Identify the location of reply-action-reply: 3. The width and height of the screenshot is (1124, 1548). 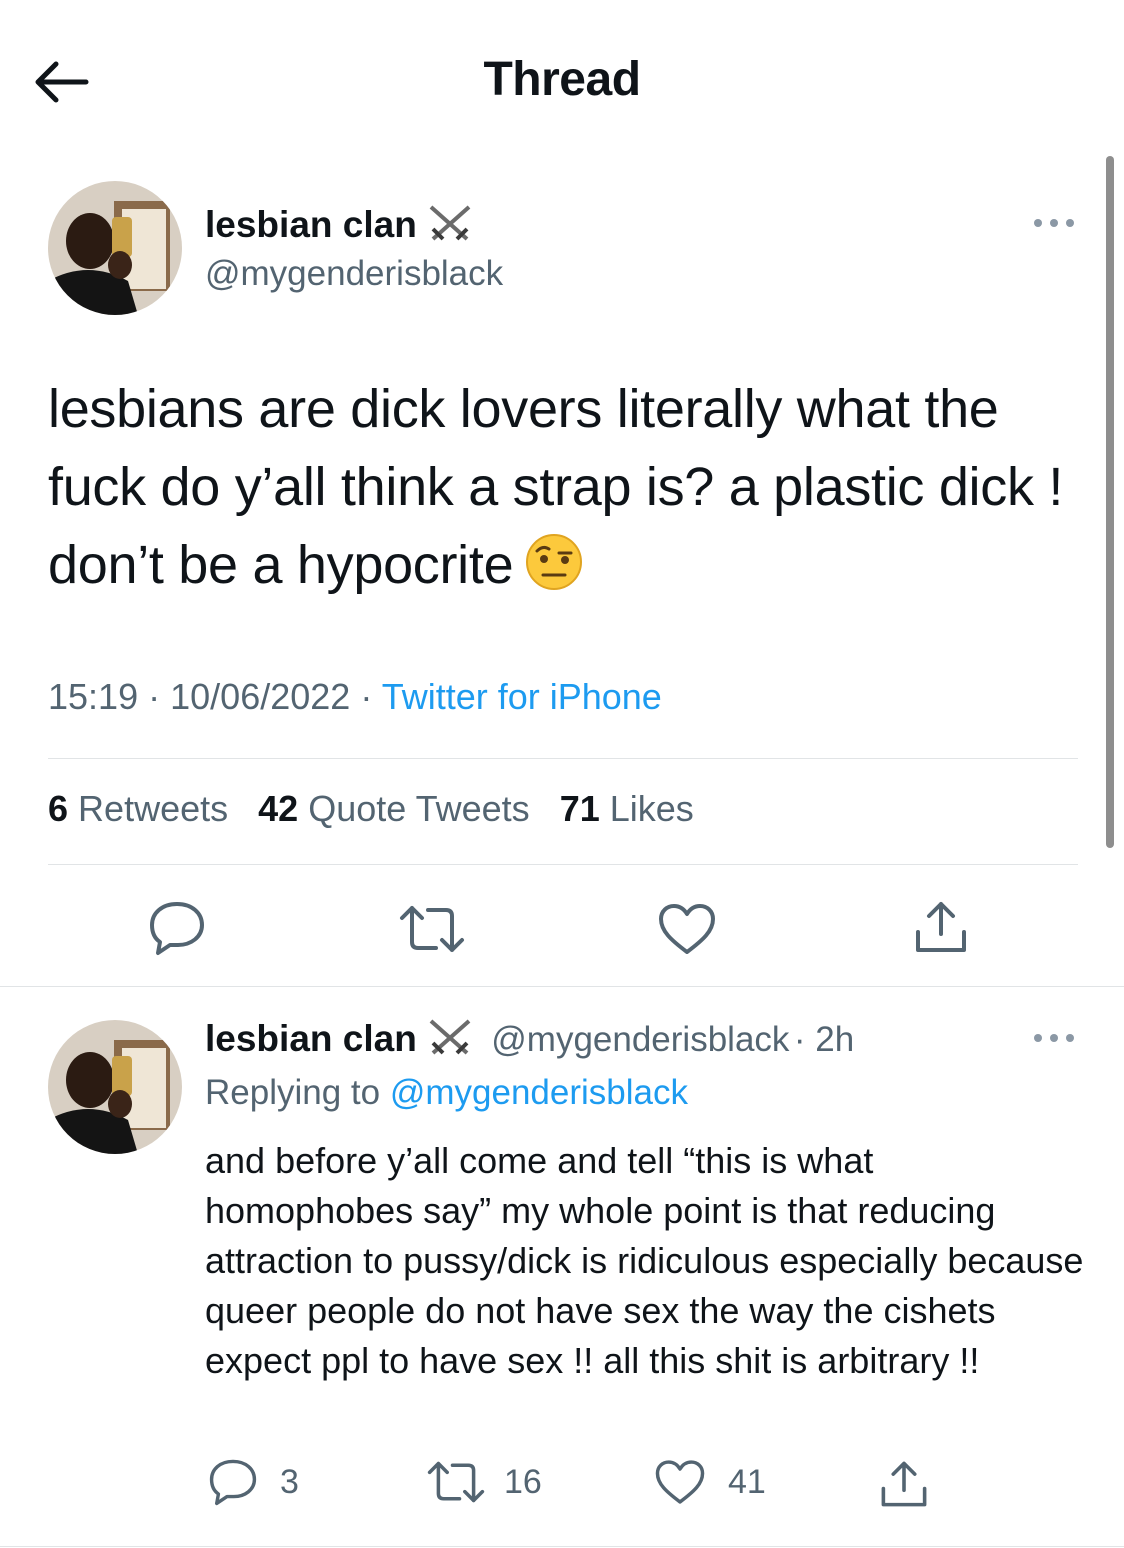
(253, 1482).